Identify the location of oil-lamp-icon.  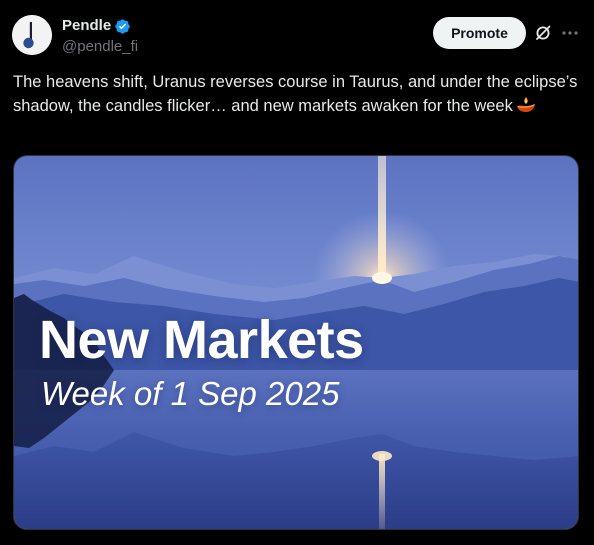
(525, 104).